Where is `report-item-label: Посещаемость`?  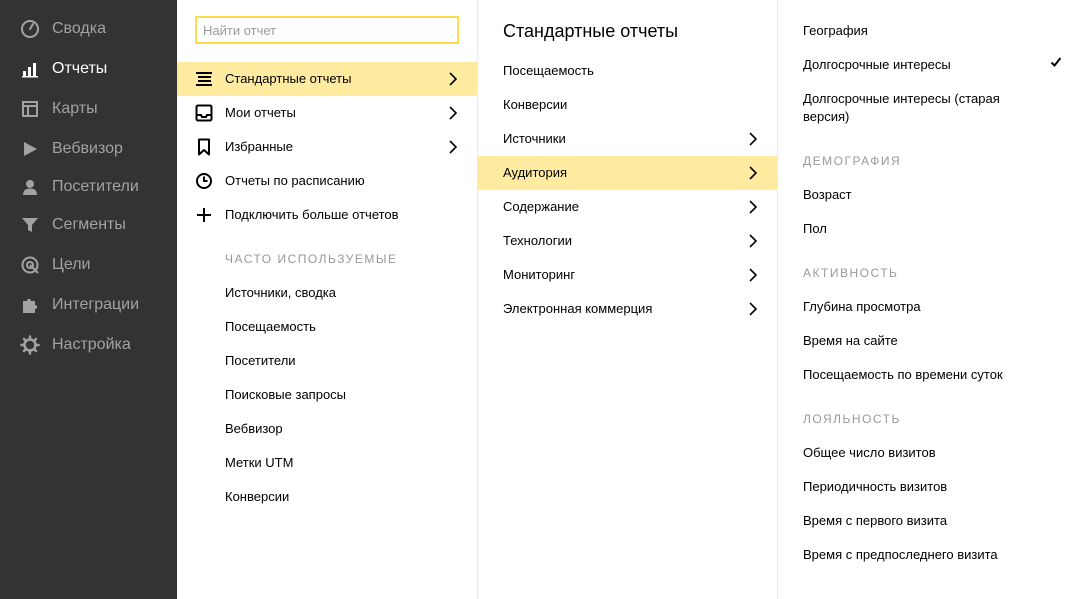
report-item-label: Посещаемость is located at coordinates (548, 70).